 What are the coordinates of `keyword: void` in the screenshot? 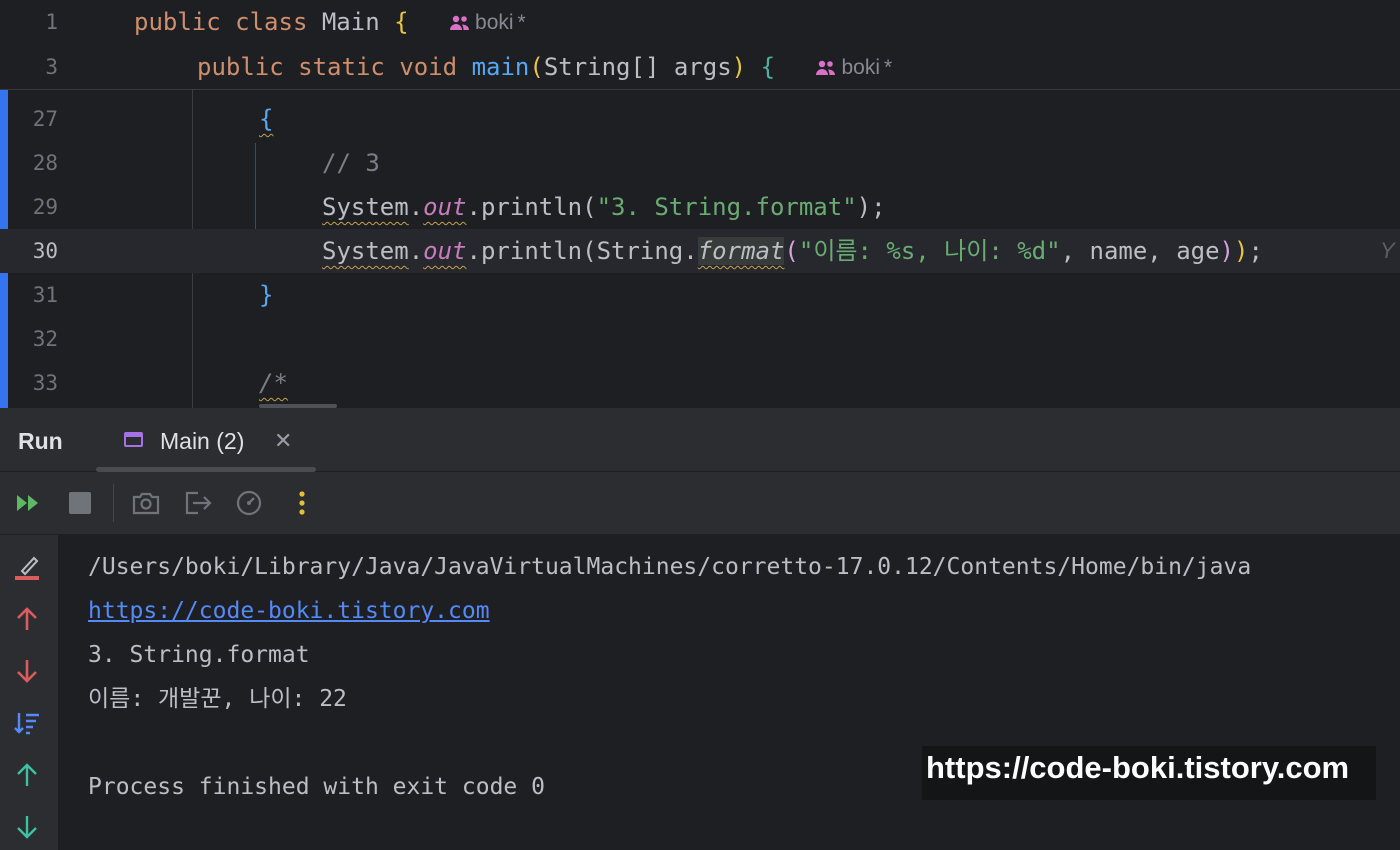 It's located at (428, 67).